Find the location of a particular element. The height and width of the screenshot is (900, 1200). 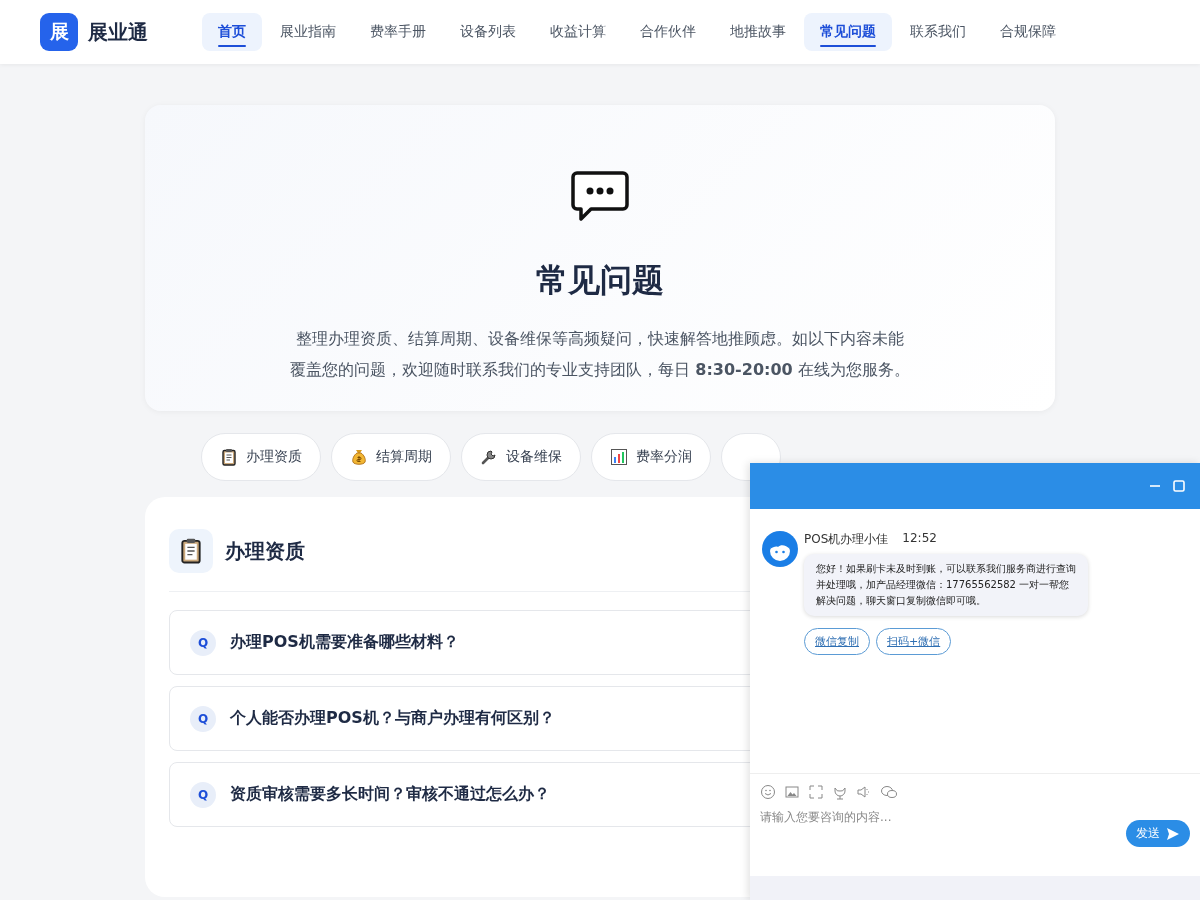

screenshot-icon is located at coordinates (816, 792).